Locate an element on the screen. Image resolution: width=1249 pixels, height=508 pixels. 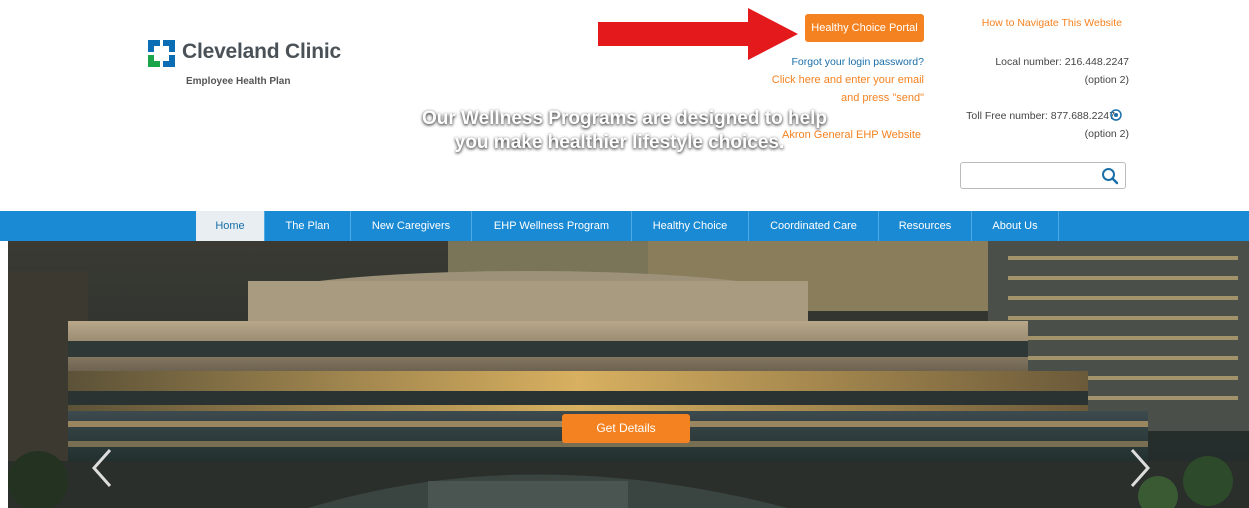
cleveland-clinic-logo-icon is located at coordinates (162, 54).